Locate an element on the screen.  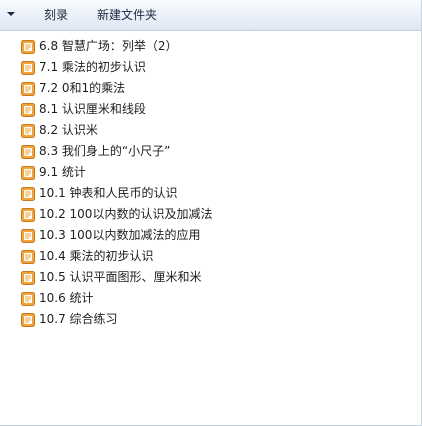
file-name-label: 10.7 综合练习 is located at coordinates (78, 319).